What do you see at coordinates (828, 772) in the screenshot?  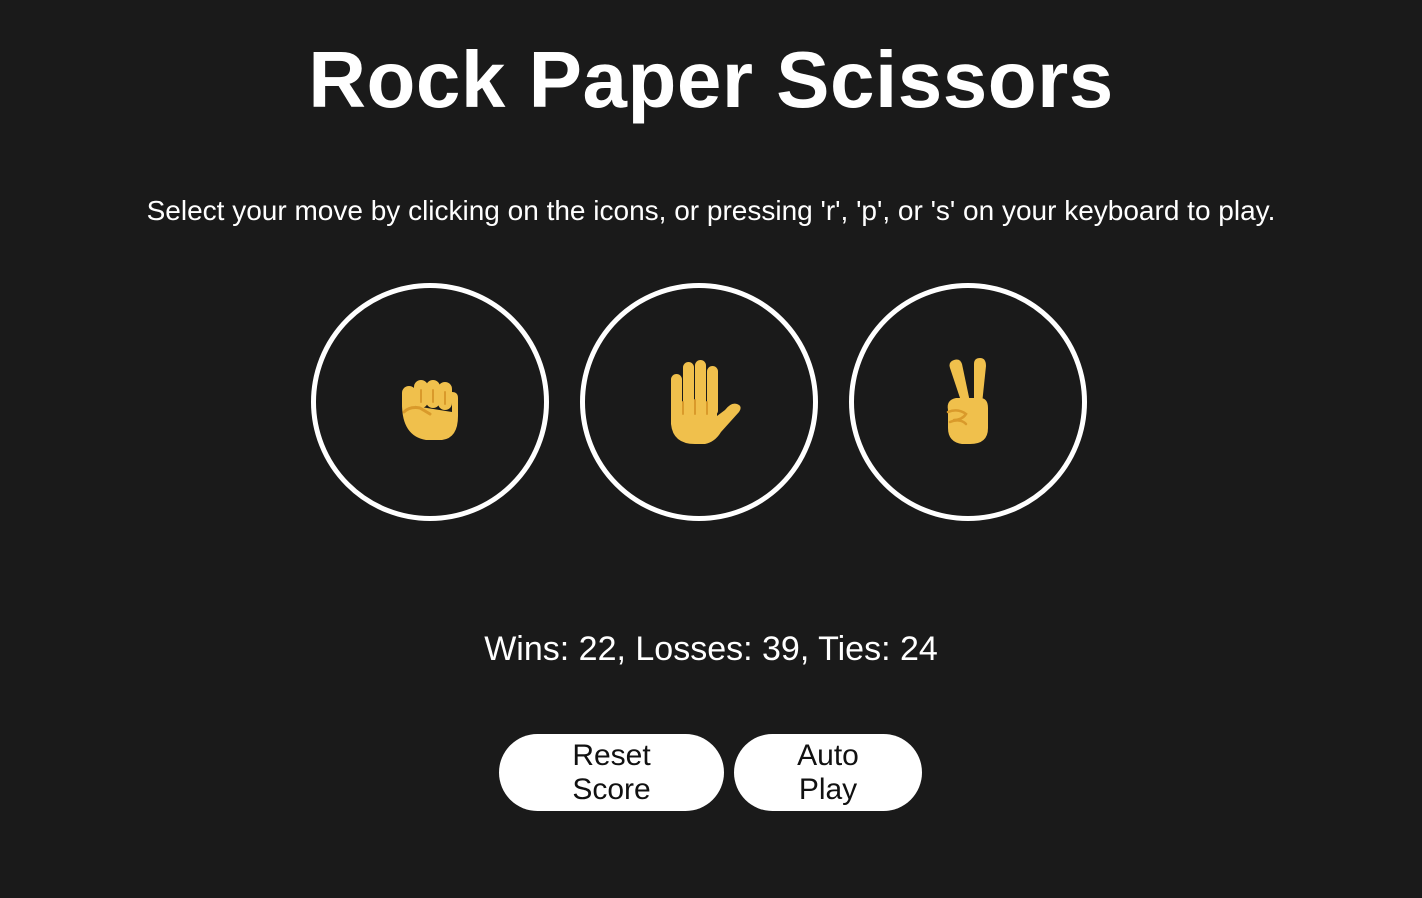 I see `auto-play-button: Auto Play` at bounding box center [828, 772].